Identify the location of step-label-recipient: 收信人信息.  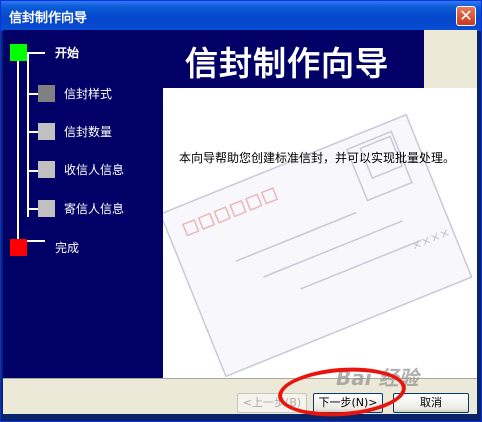
(94, 170).